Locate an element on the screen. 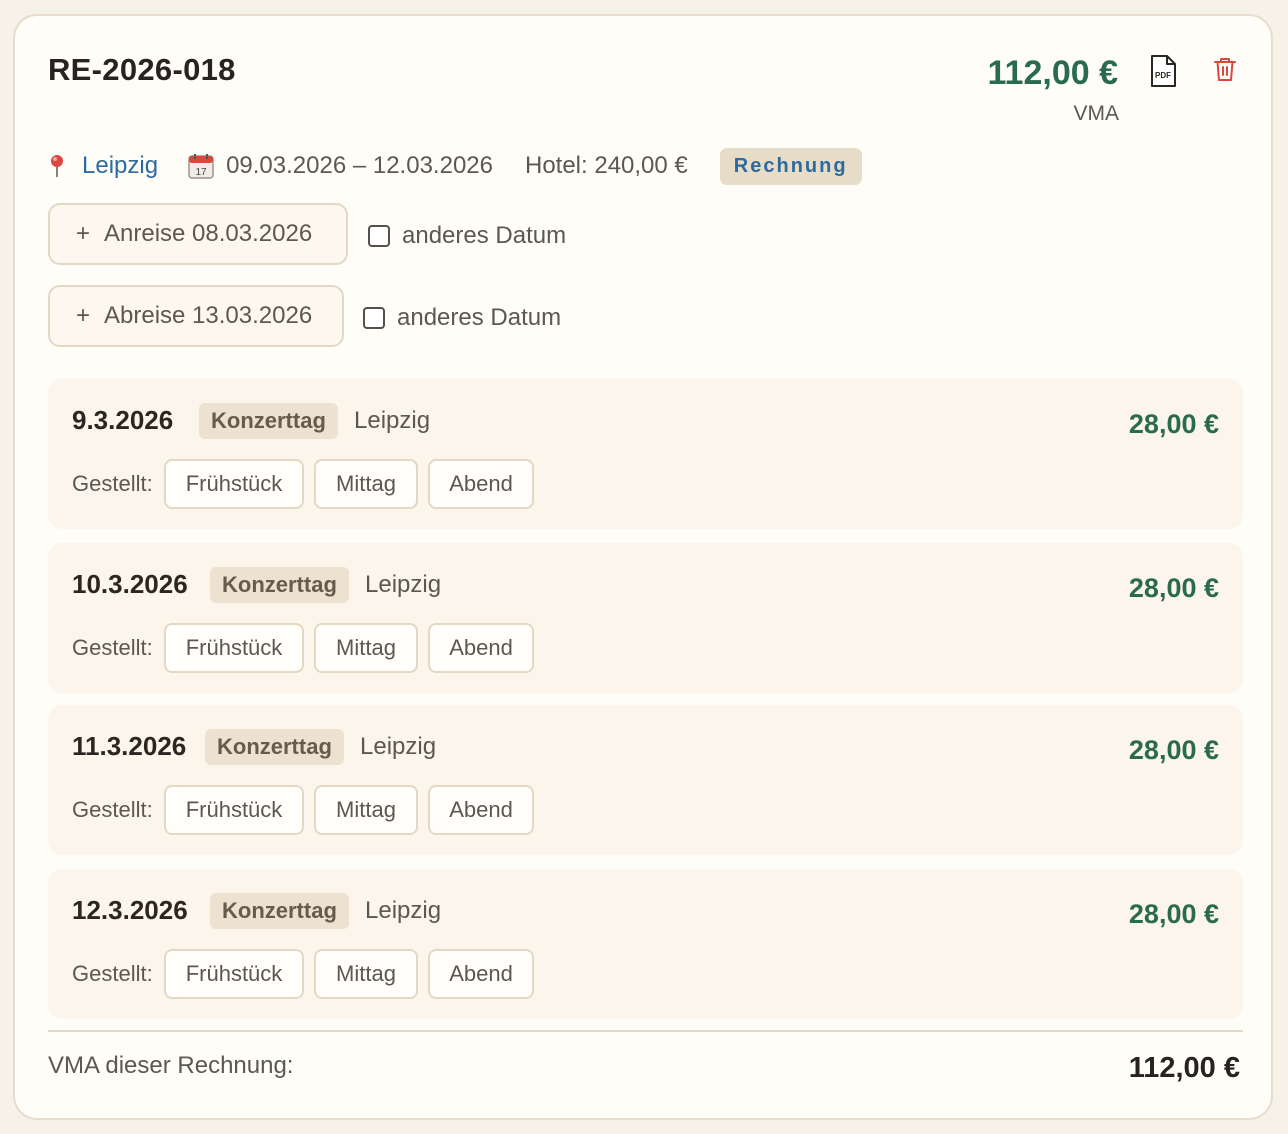 This screenshot has width=1288, height=1134. add-departure-button: + Abreise 13.03.2026 is located at coordinates (196, 316).